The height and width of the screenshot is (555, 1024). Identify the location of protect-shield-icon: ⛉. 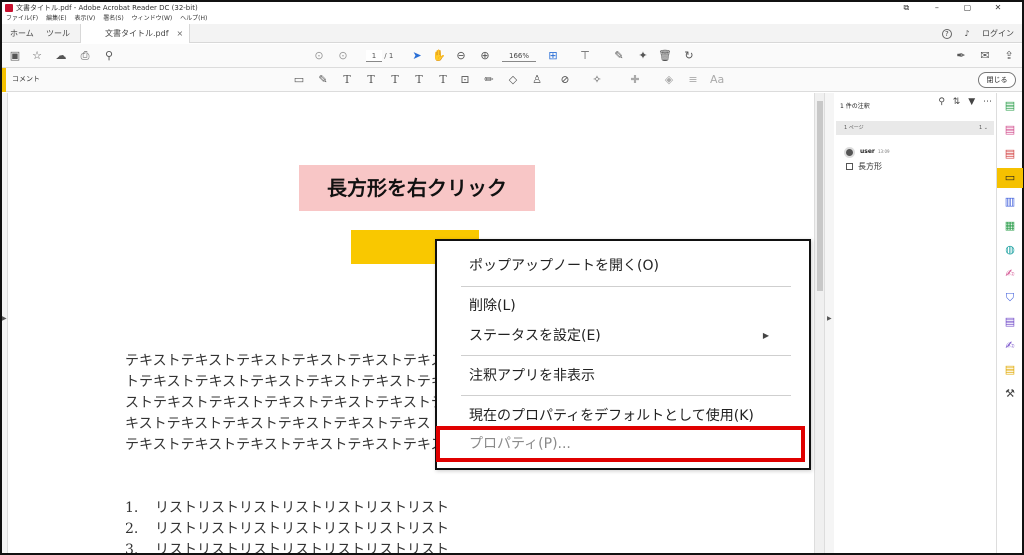
(1010, 298).